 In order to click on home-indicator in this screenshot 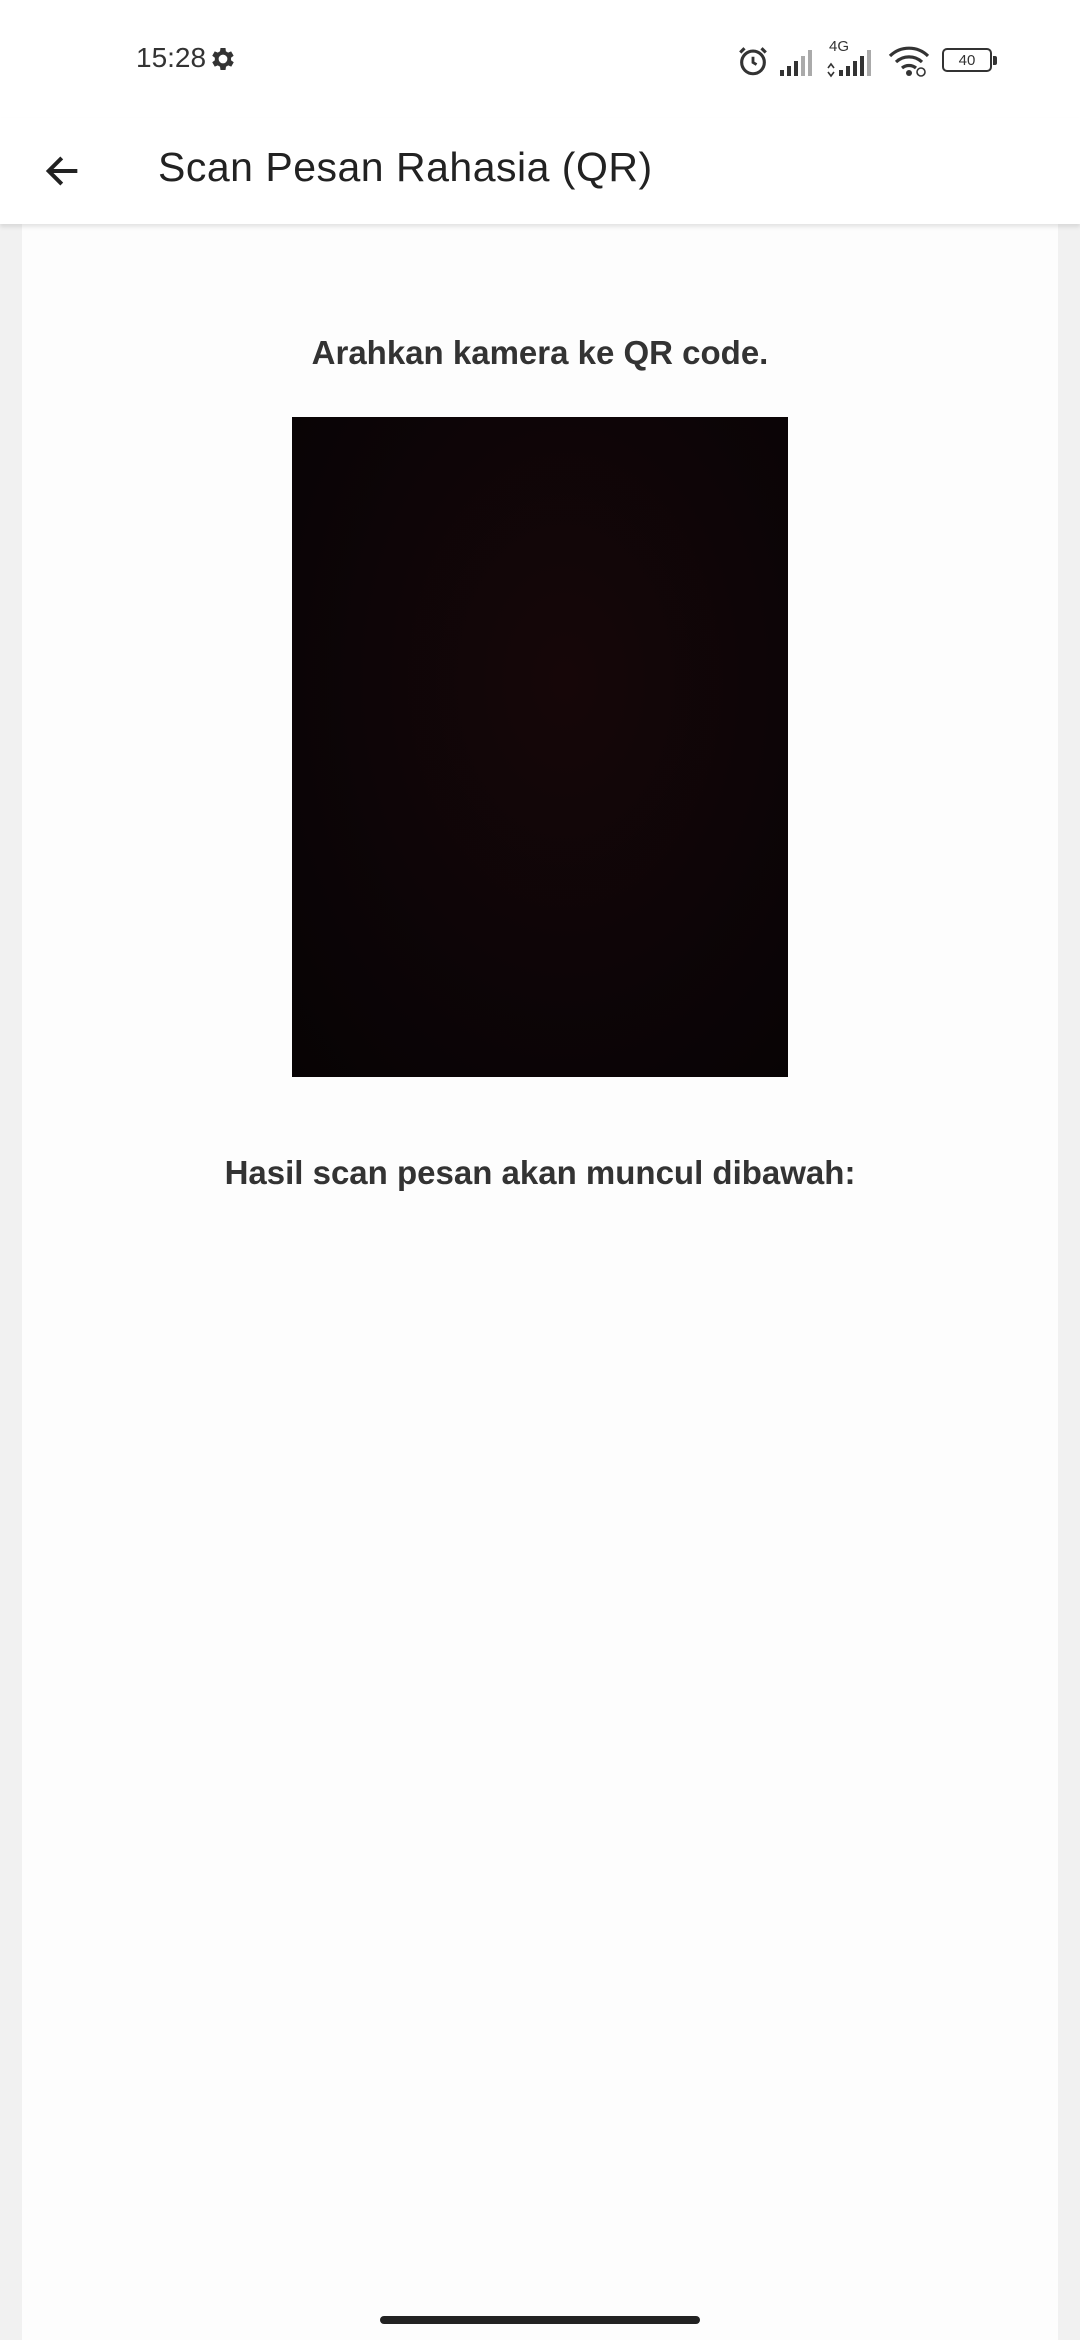, I will do `click(540, 2320)`.